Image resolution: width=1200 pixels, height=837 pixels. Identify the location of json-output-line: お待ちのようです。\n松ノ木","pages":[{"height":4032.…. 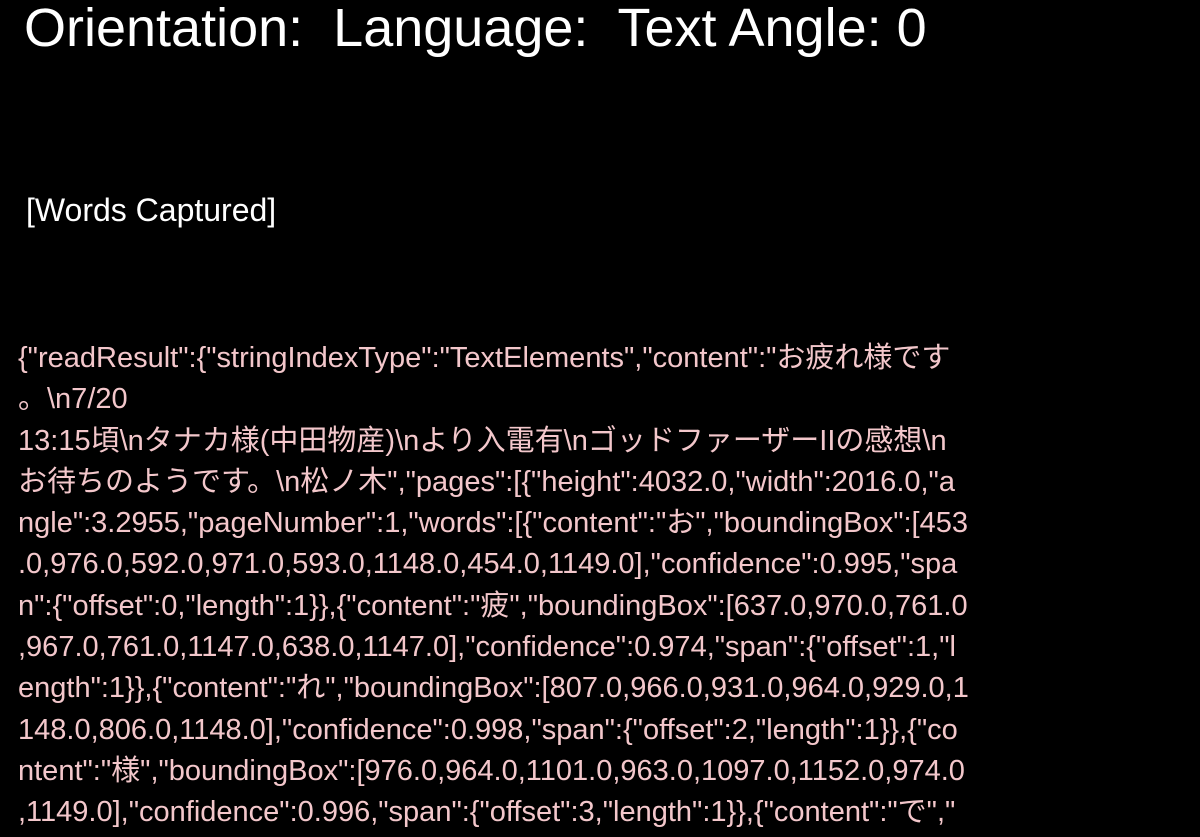
(486, 481).